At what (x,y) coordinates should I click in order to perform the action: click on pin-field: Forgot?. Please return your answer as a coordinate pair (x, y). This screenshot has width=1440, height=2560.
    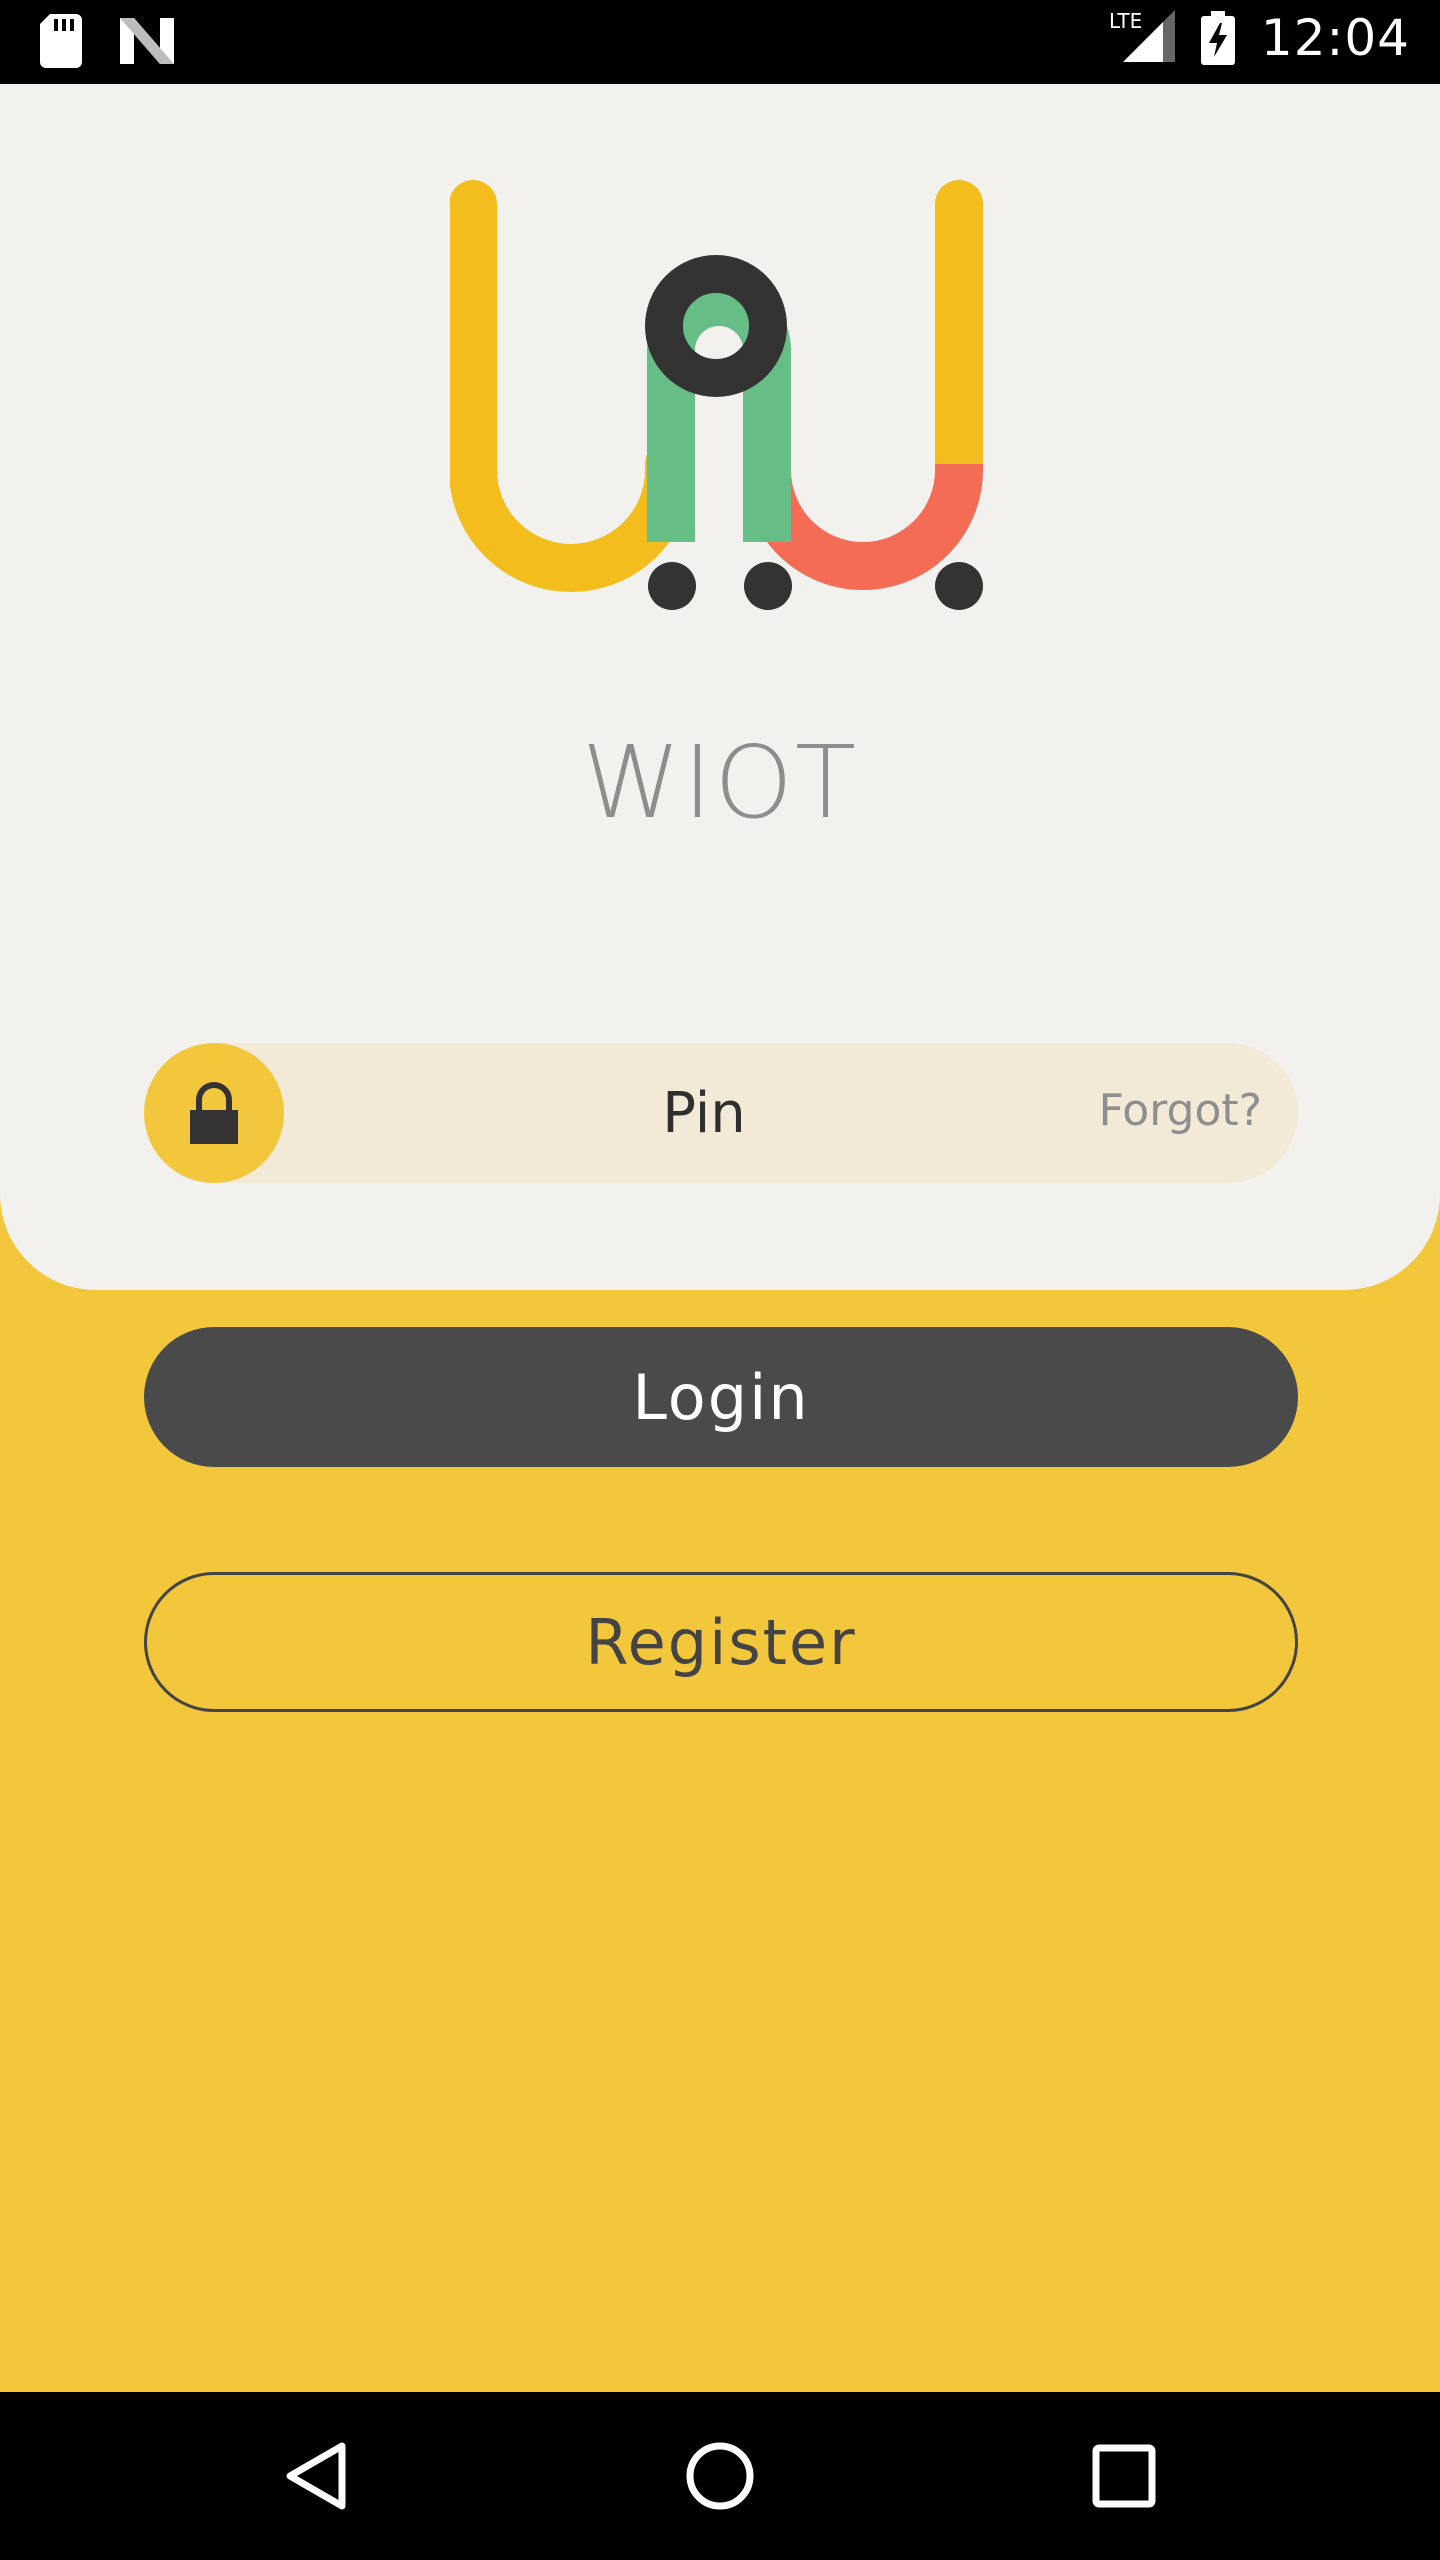
    Looking at the image, I should click on (721, 1113).